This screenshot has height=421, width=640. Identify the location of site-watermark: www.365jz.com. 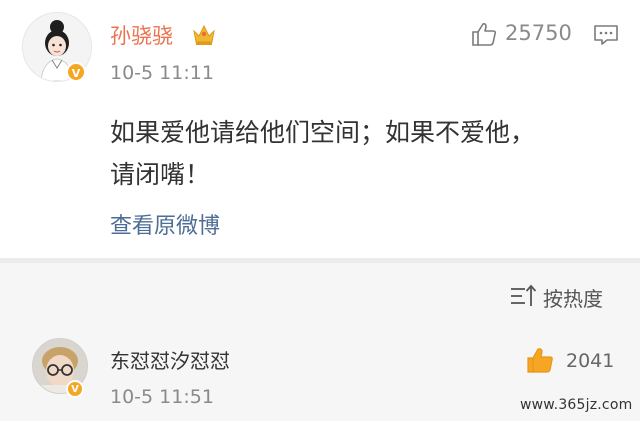
(576, 405).